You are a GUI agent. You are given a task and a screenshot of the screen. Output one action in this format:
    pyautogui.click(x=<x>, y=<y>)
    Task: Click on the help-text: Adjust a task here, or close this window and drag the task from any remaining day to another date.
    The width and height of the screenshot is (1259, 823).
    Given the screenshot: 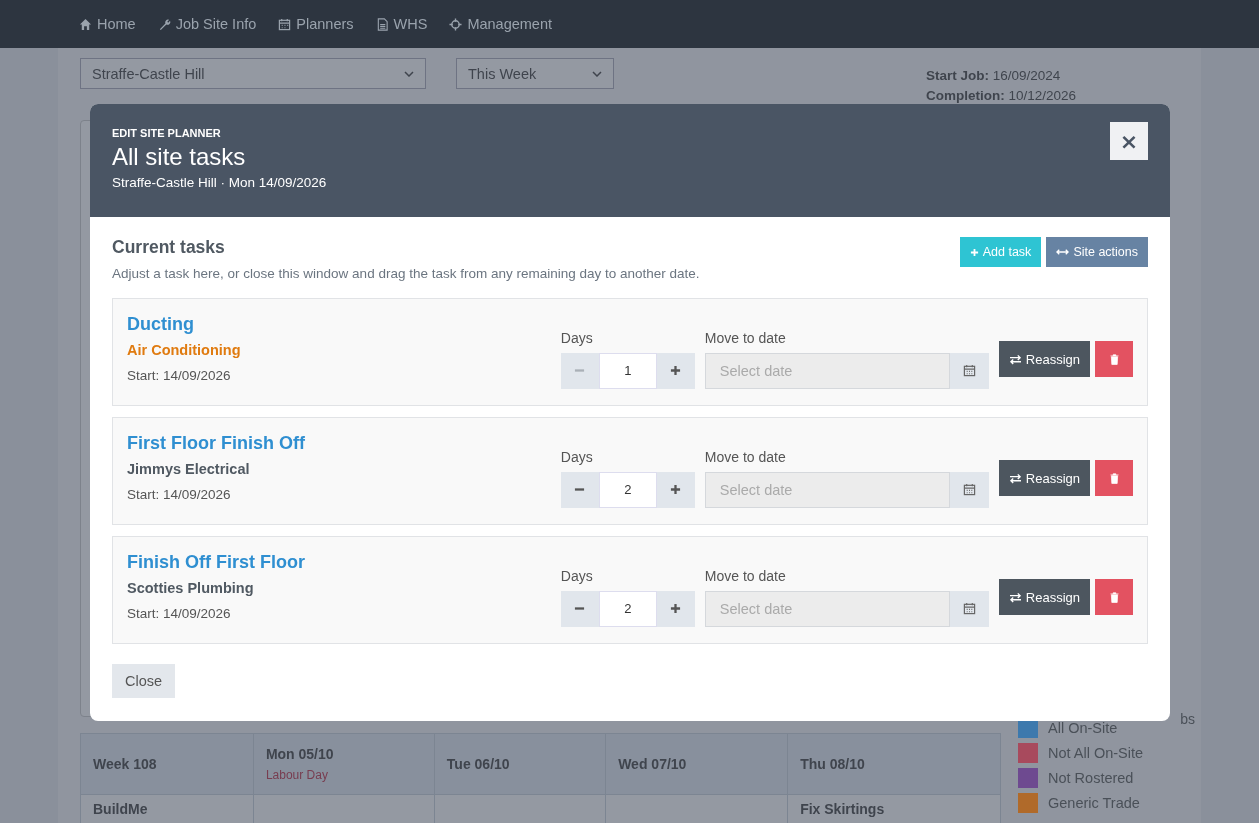 What is the action you would take?
    pyautogui.click(x=406, y=273)
    